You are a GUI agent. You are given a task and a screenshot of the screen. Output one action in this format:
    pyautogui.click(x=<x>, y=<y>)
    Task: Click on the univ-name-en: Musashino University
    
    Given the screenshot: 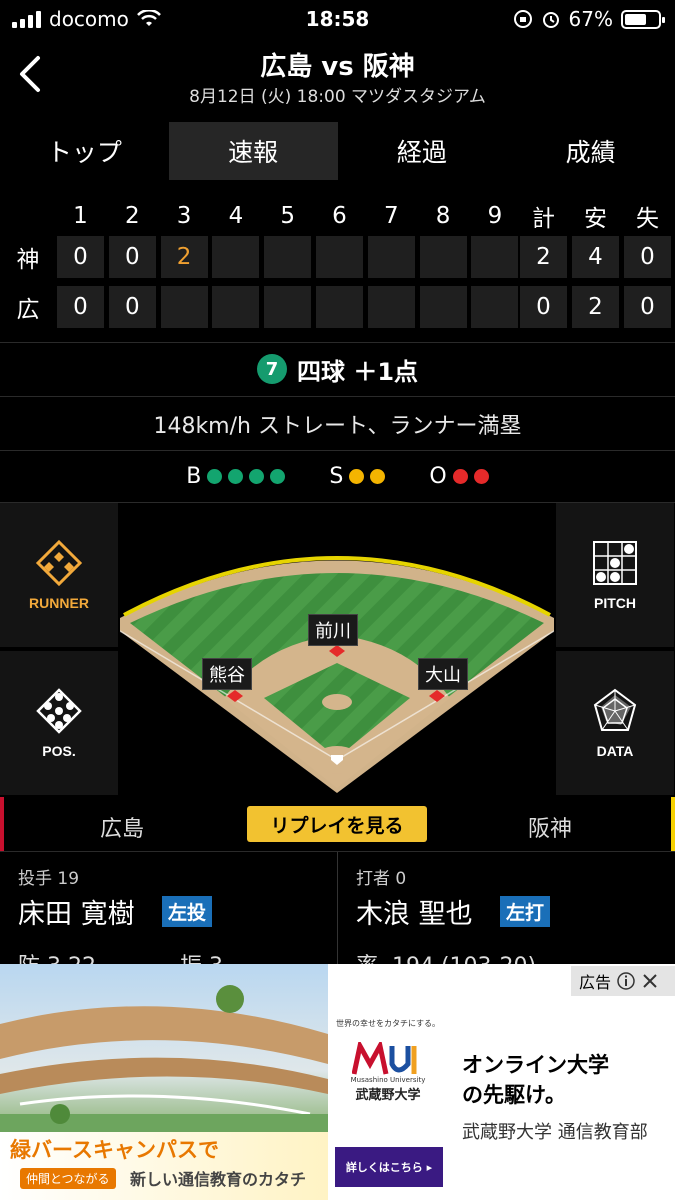 What is the action you would take?
    pyautogui.click(x=388, y=1080)
    